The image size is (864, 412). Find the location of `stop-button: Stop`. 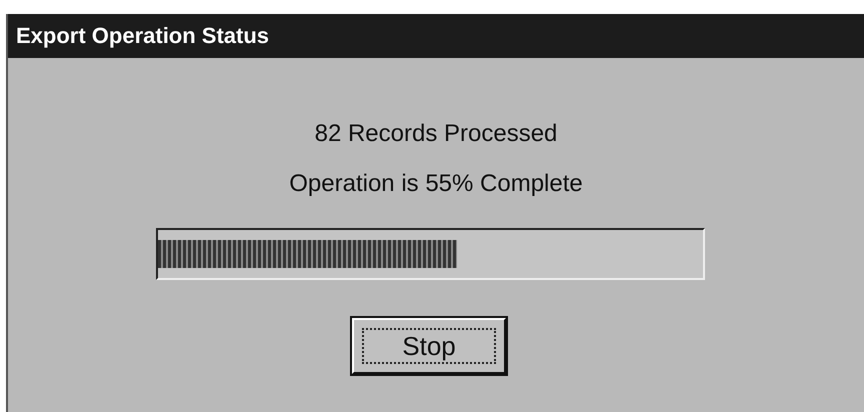

stop-button: Stop is located at coordinates (429, 346).